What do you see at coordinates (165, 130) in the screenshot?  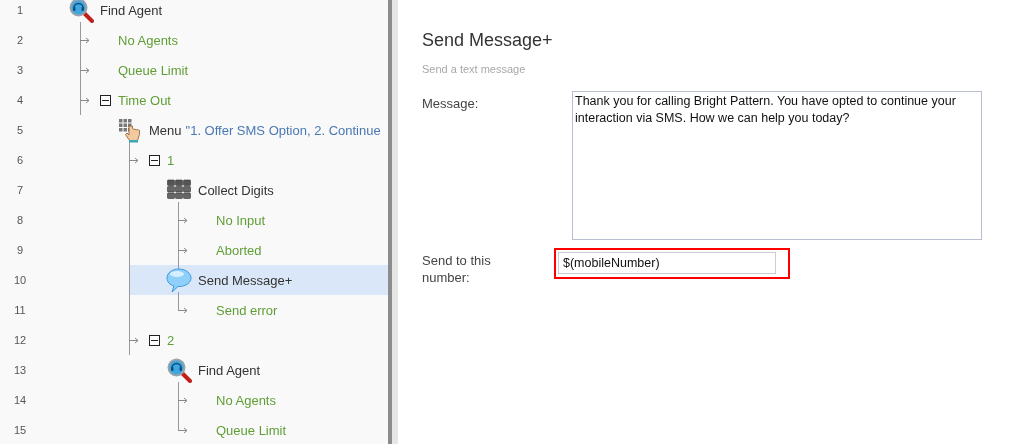 I see `block-label: Menu` at bounding box center [165, 130].